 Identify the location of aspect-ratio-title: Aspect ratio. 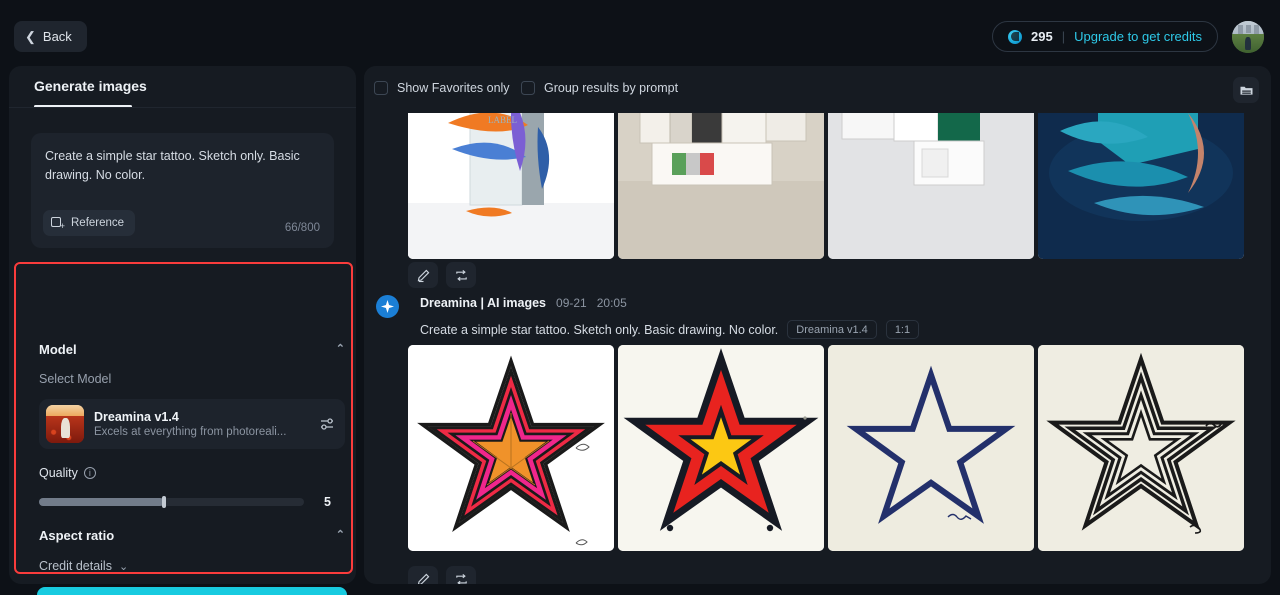
(77, 535).